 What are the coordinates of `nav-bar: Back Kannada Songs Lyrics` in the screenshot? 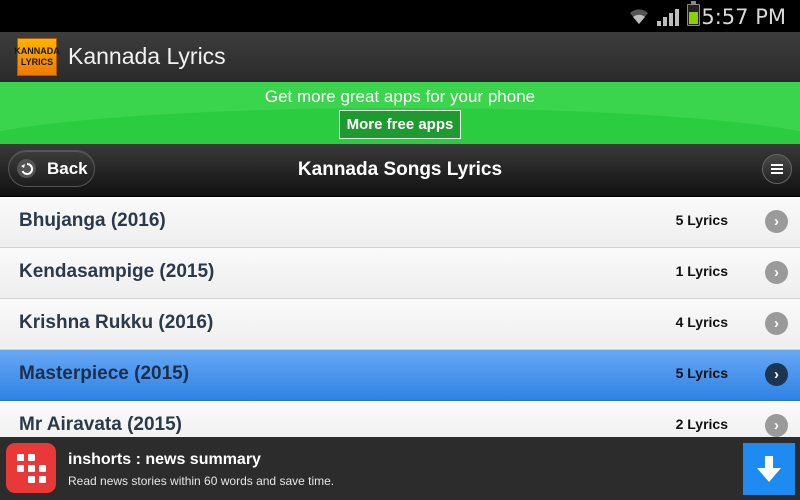 It's located at (400, 170).